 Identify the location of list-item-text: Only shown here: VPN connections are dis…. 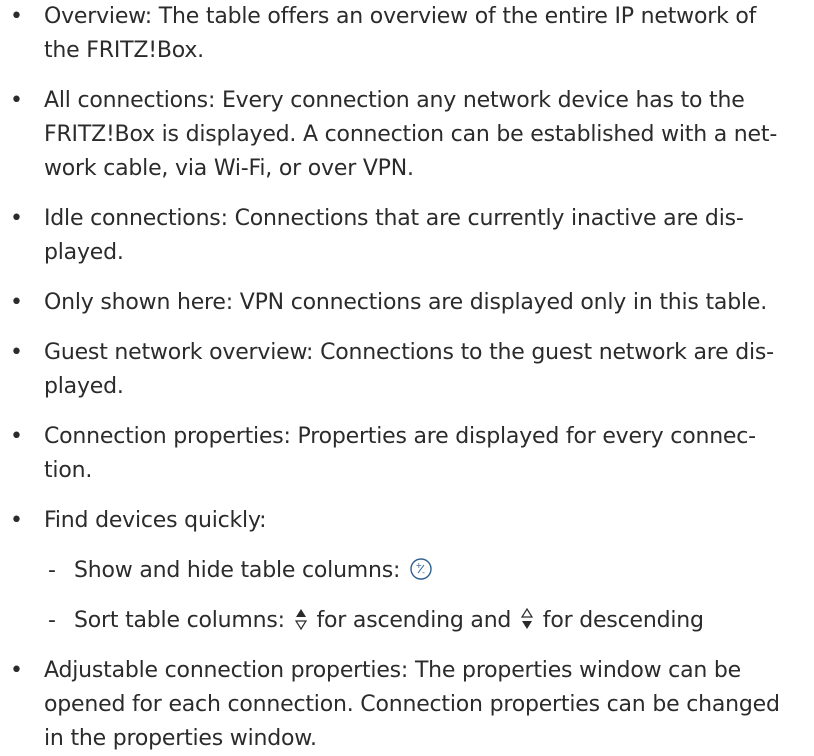
(406, 302).